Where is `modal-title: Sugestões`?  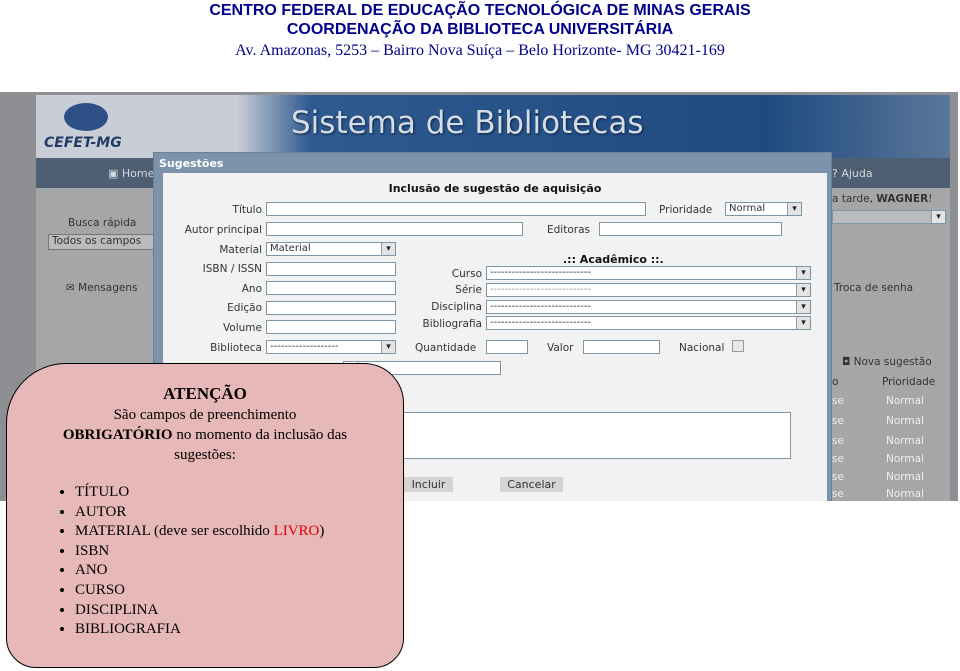
modal-title: Sugestões is located at coordinates (191, 163).